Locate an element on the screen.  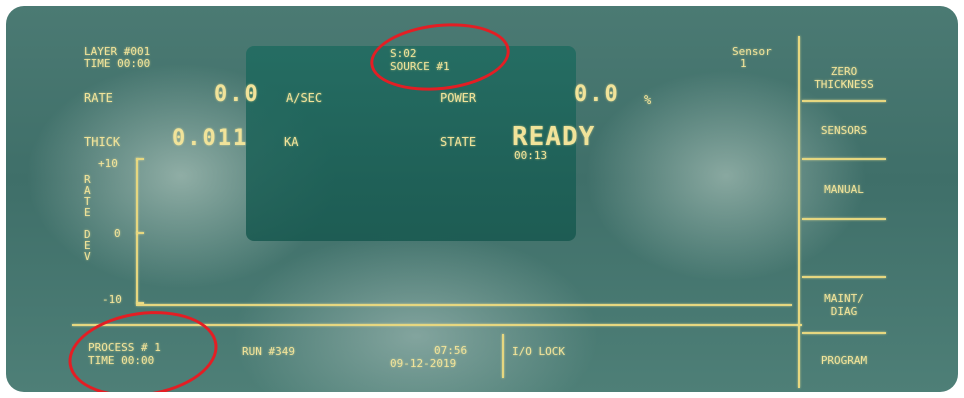
graph-y-bottom: -10 is located at coordinates (112, 299).